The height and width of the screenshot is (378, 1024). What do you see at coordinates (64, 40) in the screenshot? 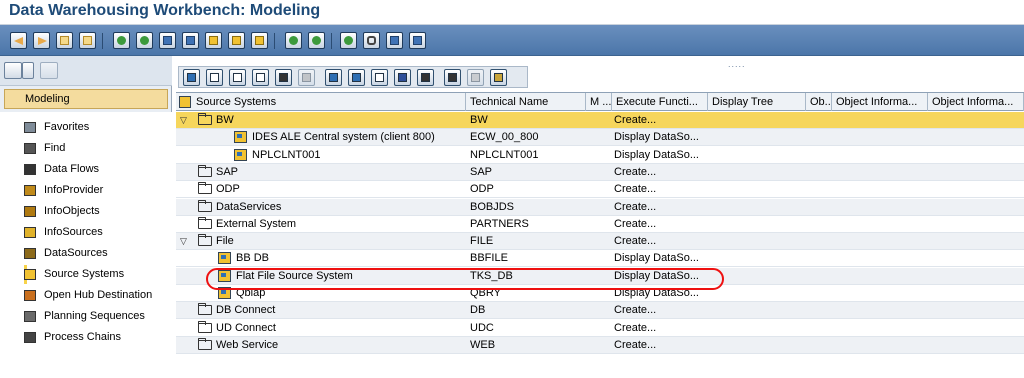
I see `window-icon` at bounding box center [64, 40].